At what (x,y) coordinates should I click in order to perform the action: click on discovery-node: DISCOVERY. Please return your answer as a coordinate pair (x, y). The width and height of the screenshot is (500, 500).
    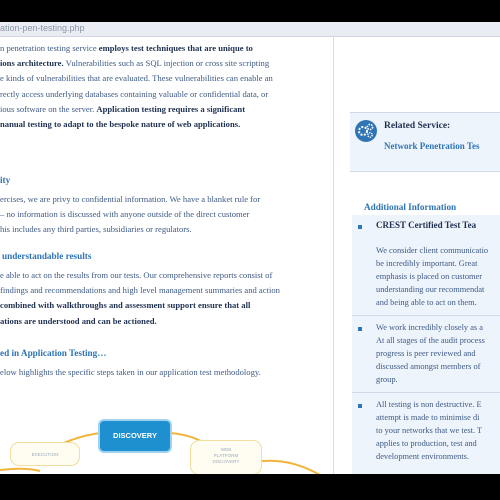
    Looking at the image, I should click on (135, 436).